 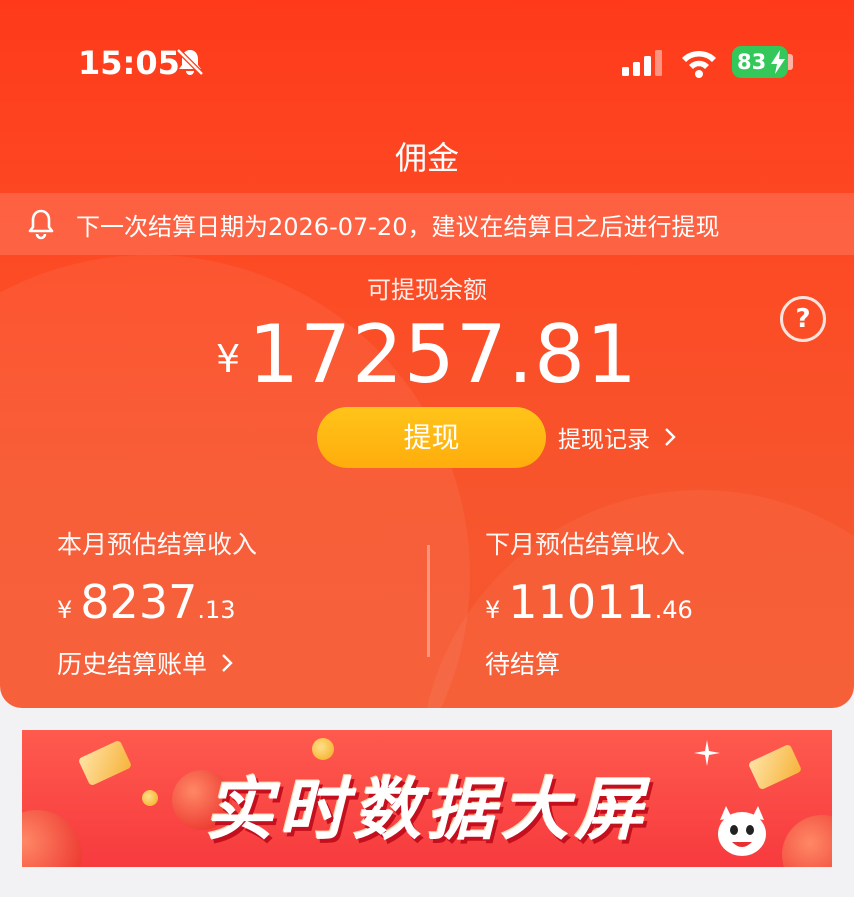 What do you see at coordinates (752, 62) in the screenshot?
I see `battery-level: 83` at bounding box center [752, 62].